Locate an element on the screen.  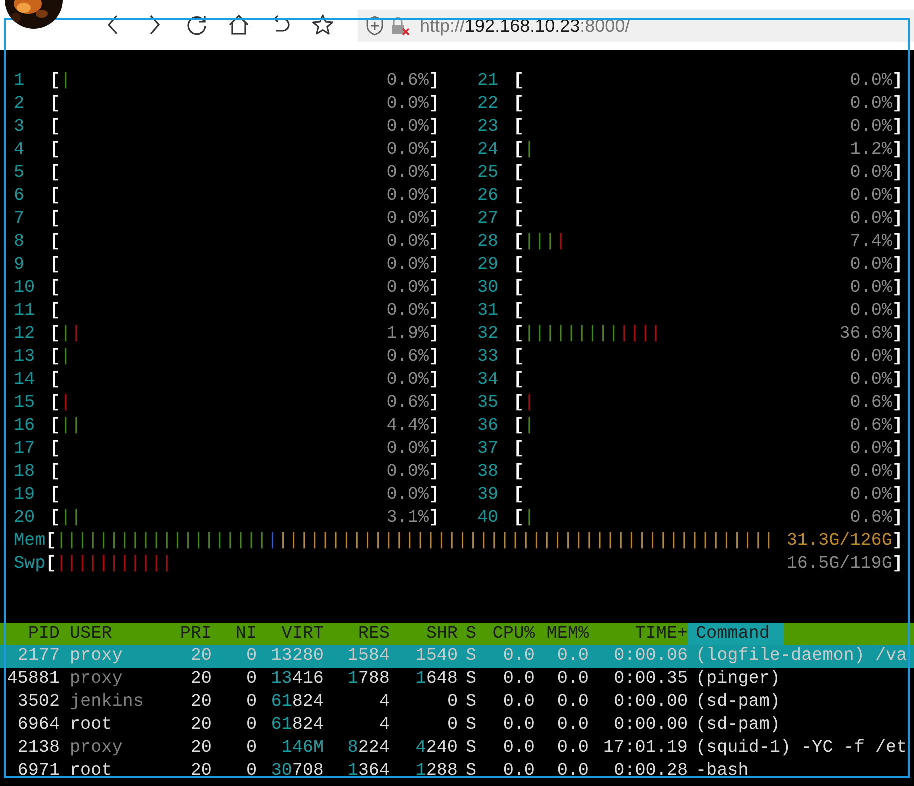
usage-reading: 1.2% is located at coordinates (871, 150).